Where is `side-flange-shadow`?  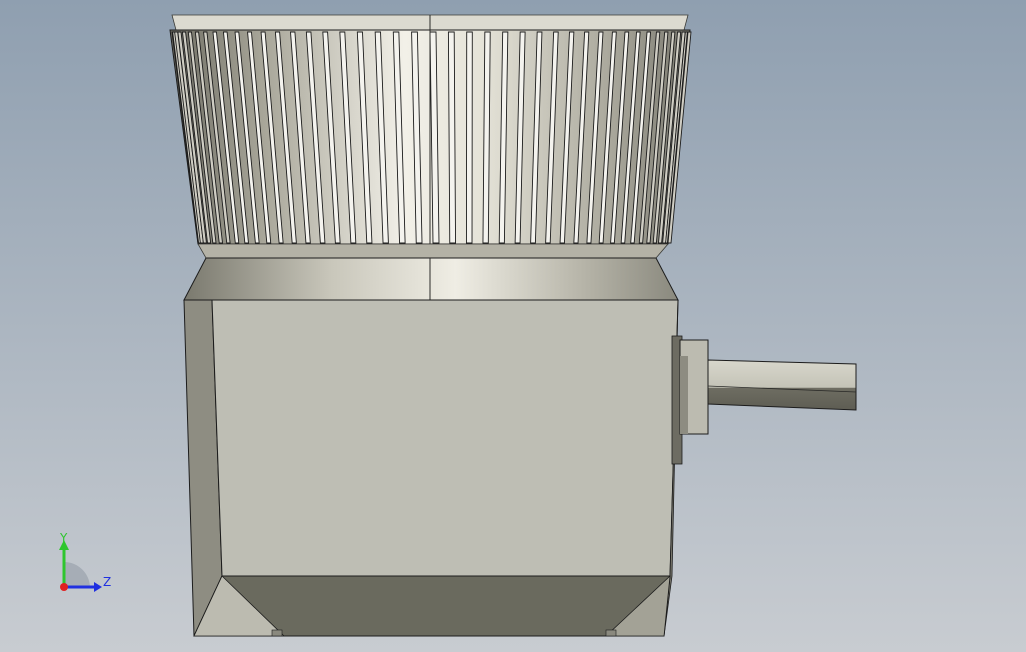
side-flange-shadow is located at coordinates (684, 395).